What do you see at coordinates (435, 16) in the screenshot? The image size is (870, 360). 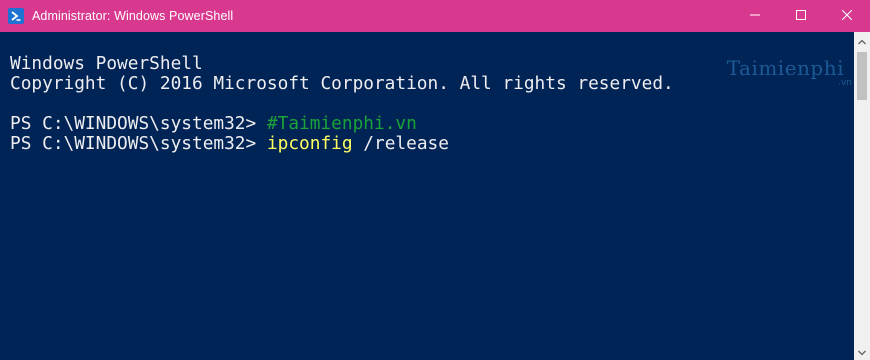 I see `title-bar: Administrator: Windows PowerShell` at bounding box center [435, 16].